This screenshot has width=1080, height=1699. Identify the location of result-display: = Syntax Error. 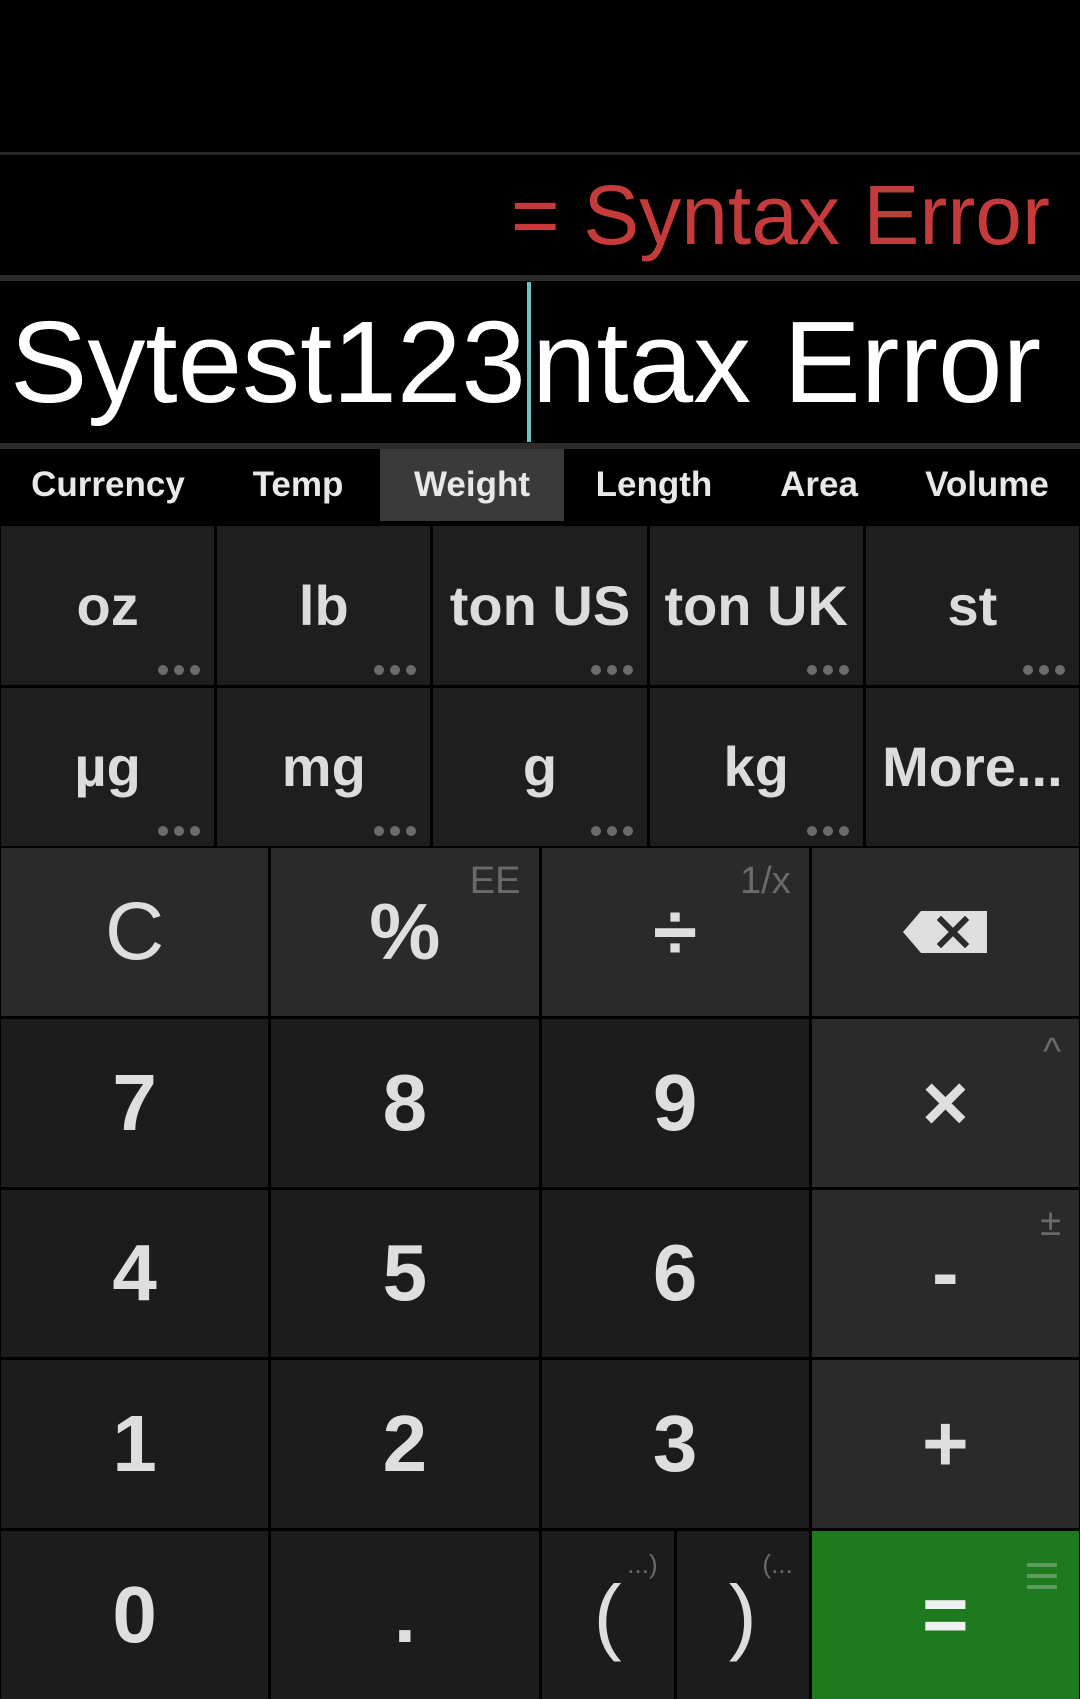
(540, 215).